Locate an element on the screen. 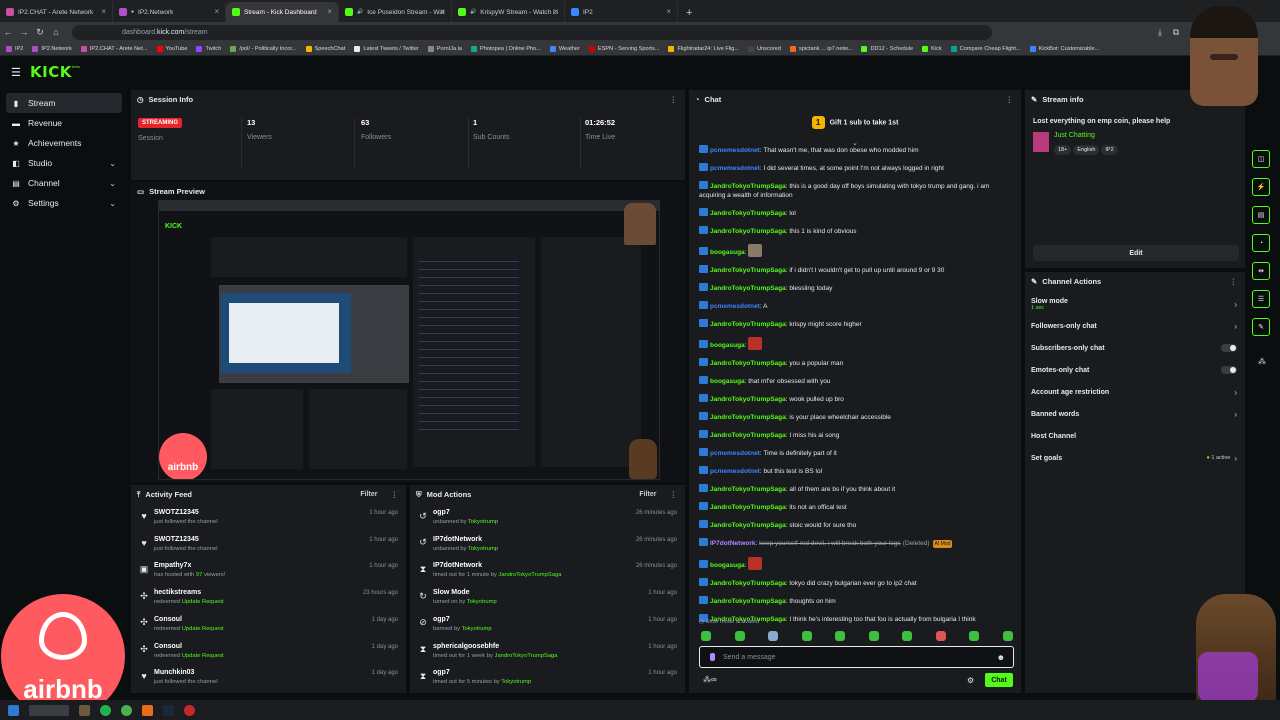 Image resolution: width=1280 pixels, height=720 pixels. home-icon: ⌂ is located at coordinates (56, 32).